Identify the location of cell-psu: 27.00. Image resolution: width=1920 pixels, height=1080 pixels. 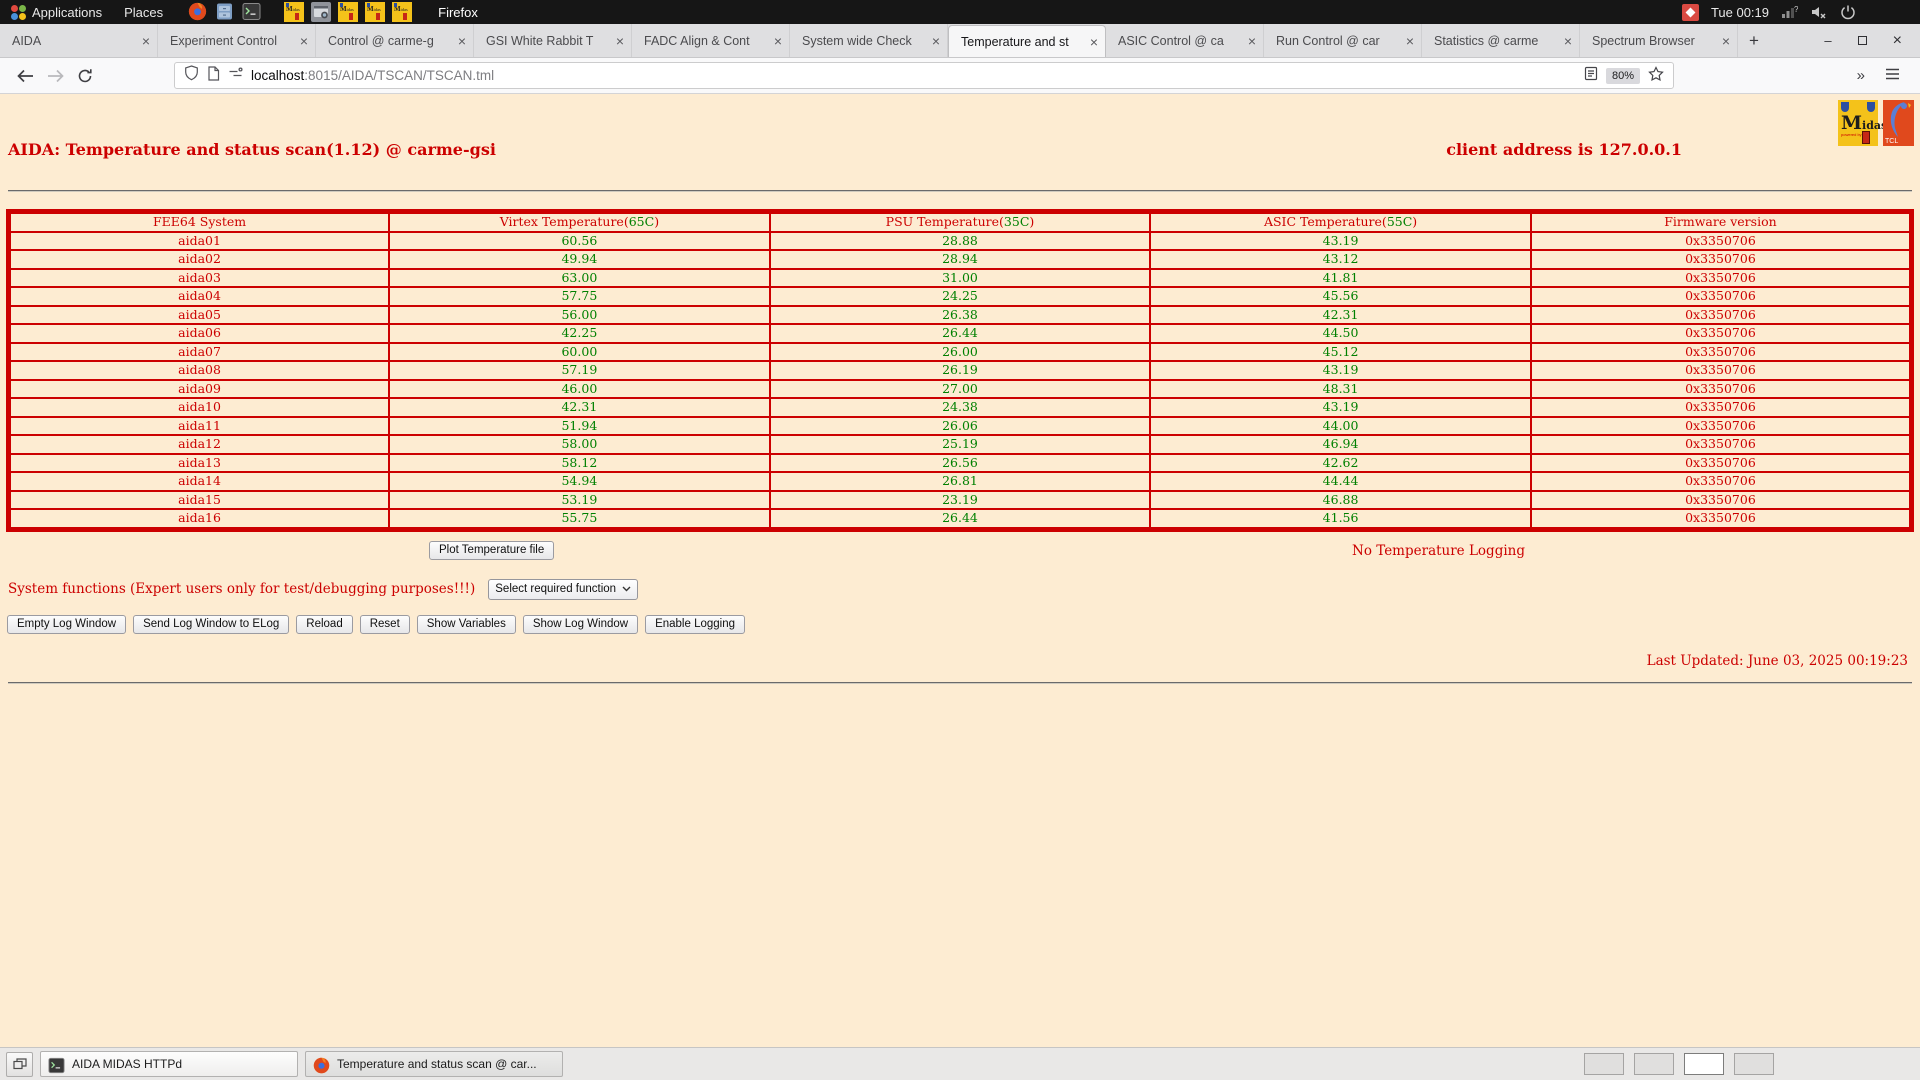
(960, 388).